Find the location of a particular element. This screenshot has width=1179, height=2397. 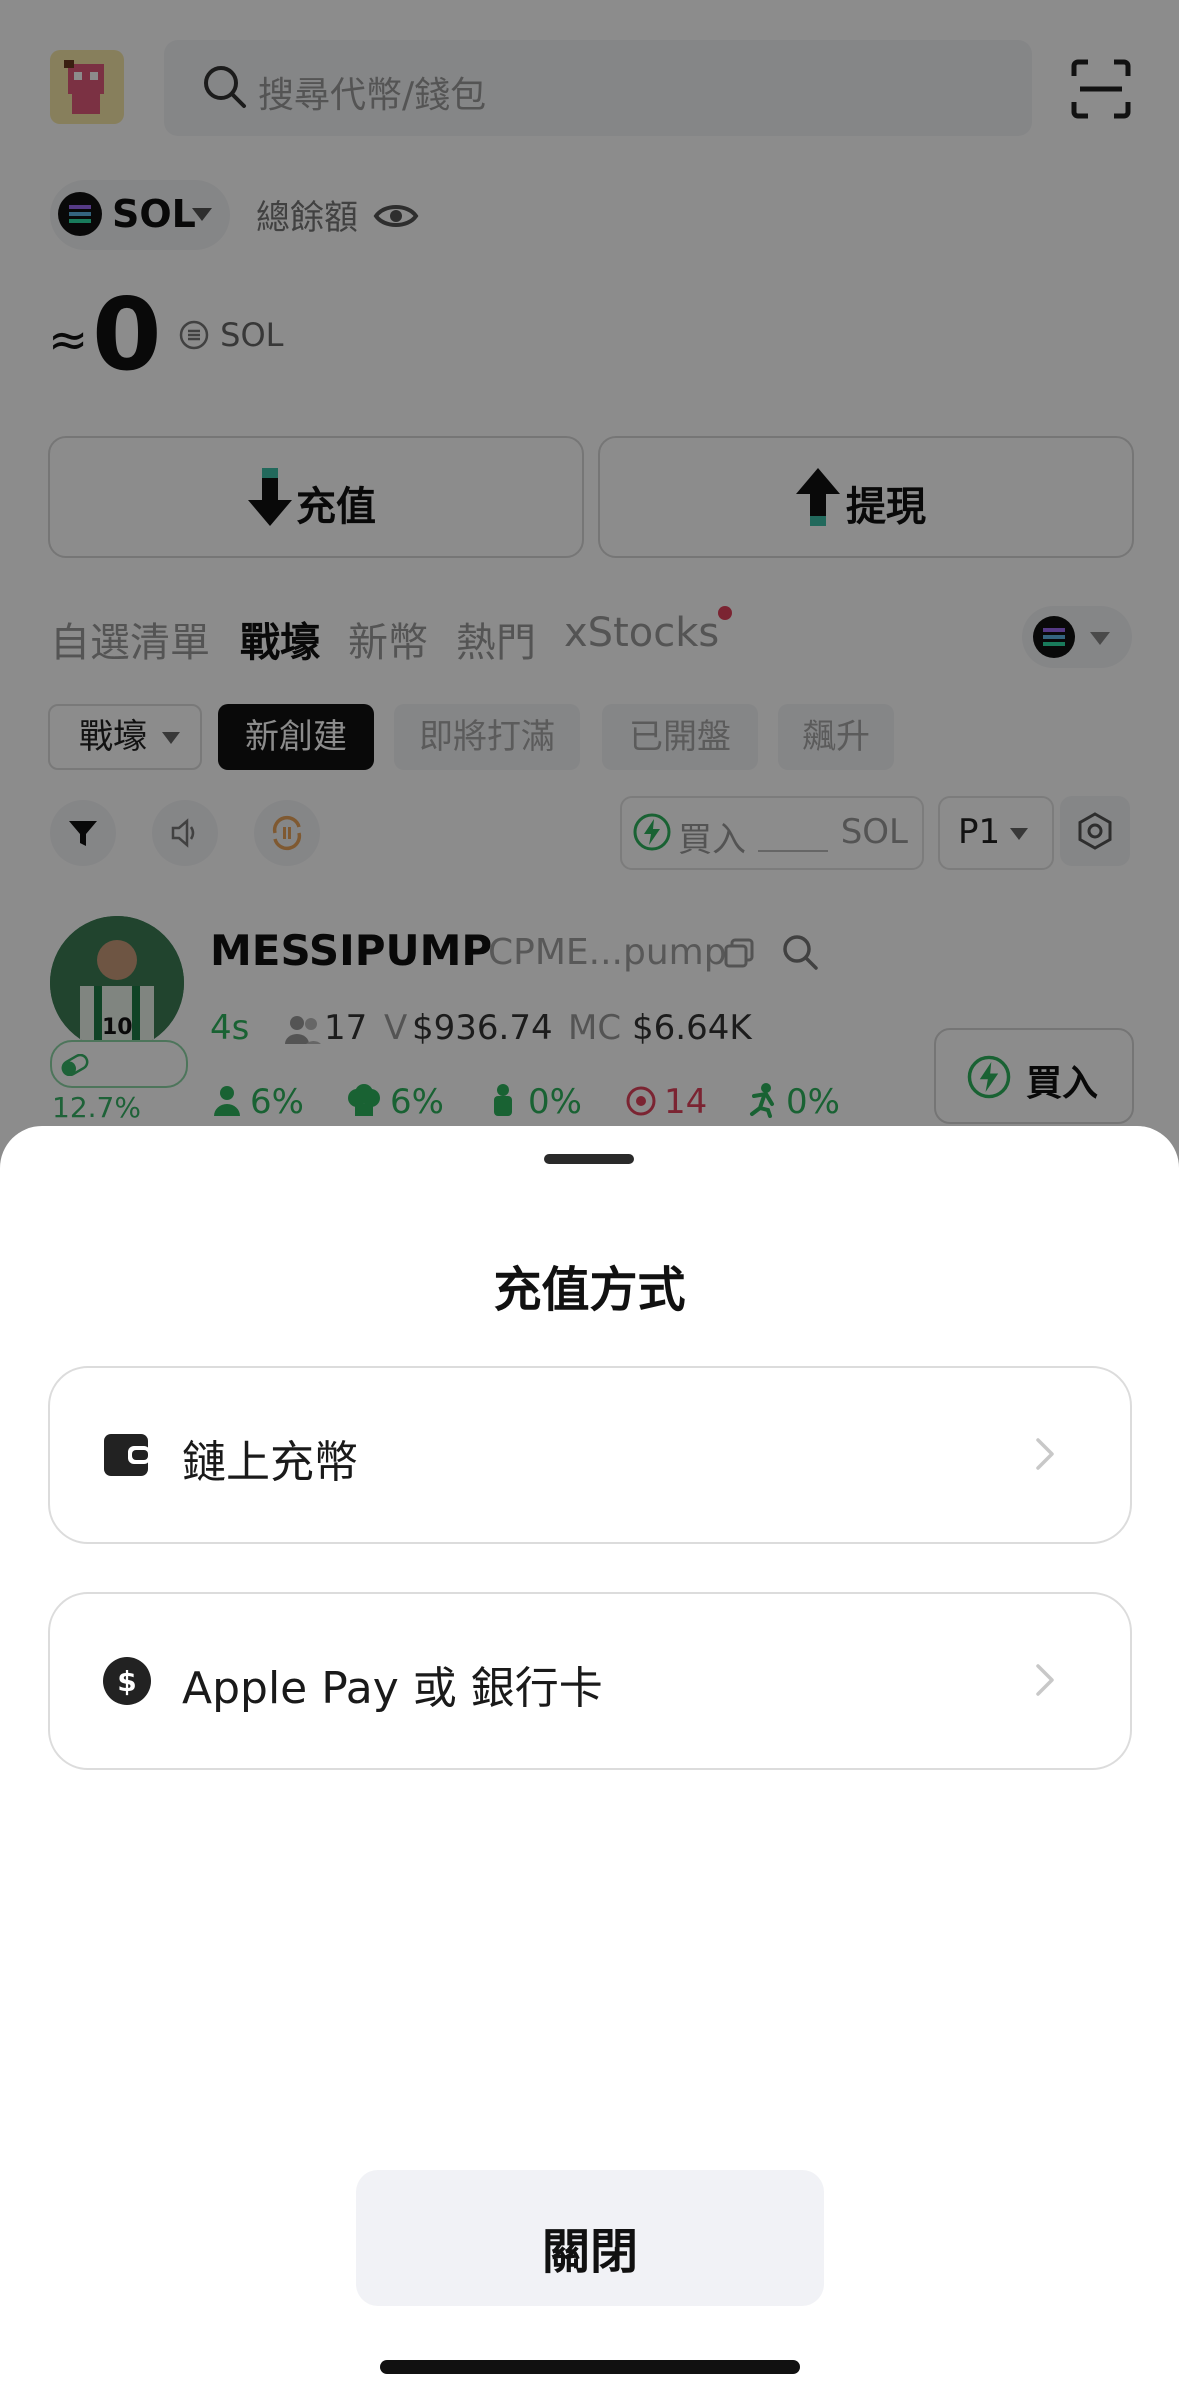

option-onchain-deposit: 鏈上充幣 is located at coordinates (590, 1455).